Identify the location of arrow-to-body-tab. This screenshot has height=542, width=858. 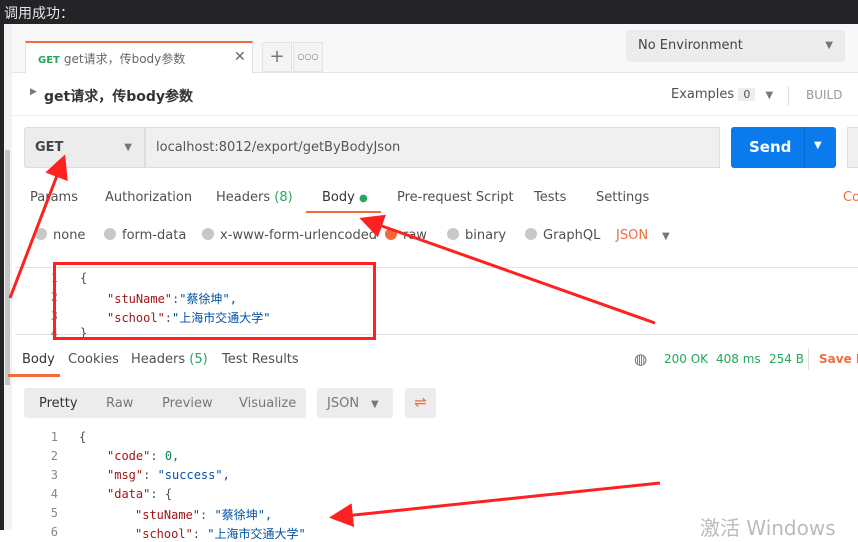
(507, 269).